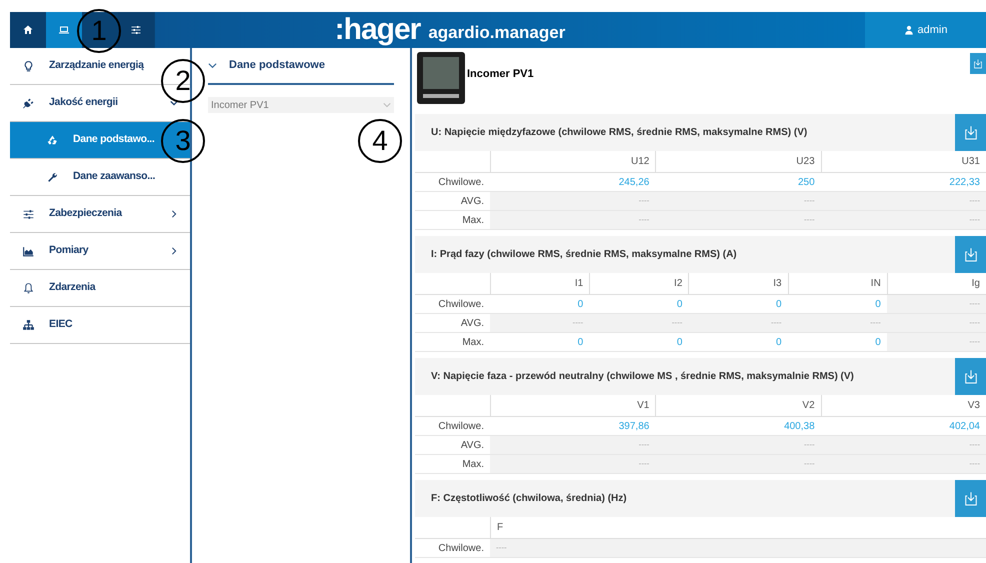 The image size is (986, 563). I want to click on wrench-icon, so click(52, 177).